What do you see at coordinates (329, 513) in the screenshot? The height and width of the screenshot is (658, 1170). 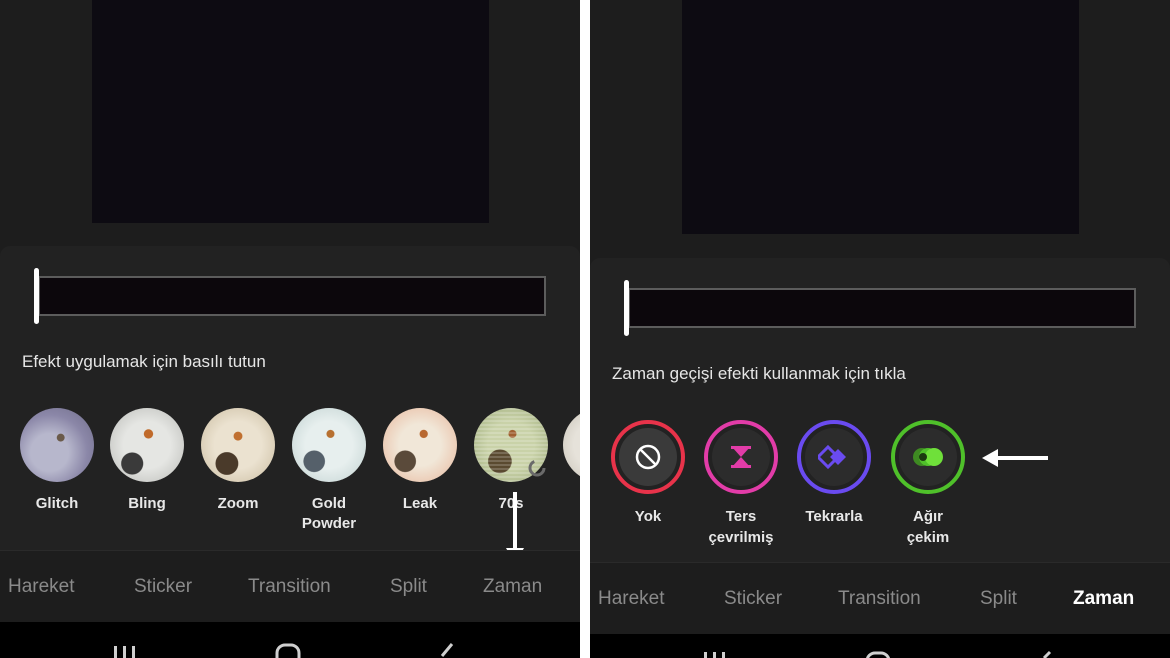 I see `effect-label: Gold Powder` at bounding box center [329, 513].